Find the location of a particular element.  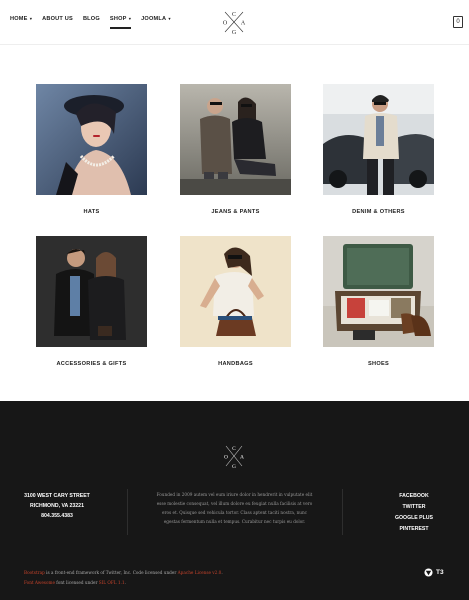

product-handbags: HANDBAGS is located at coordinates (235, 301).